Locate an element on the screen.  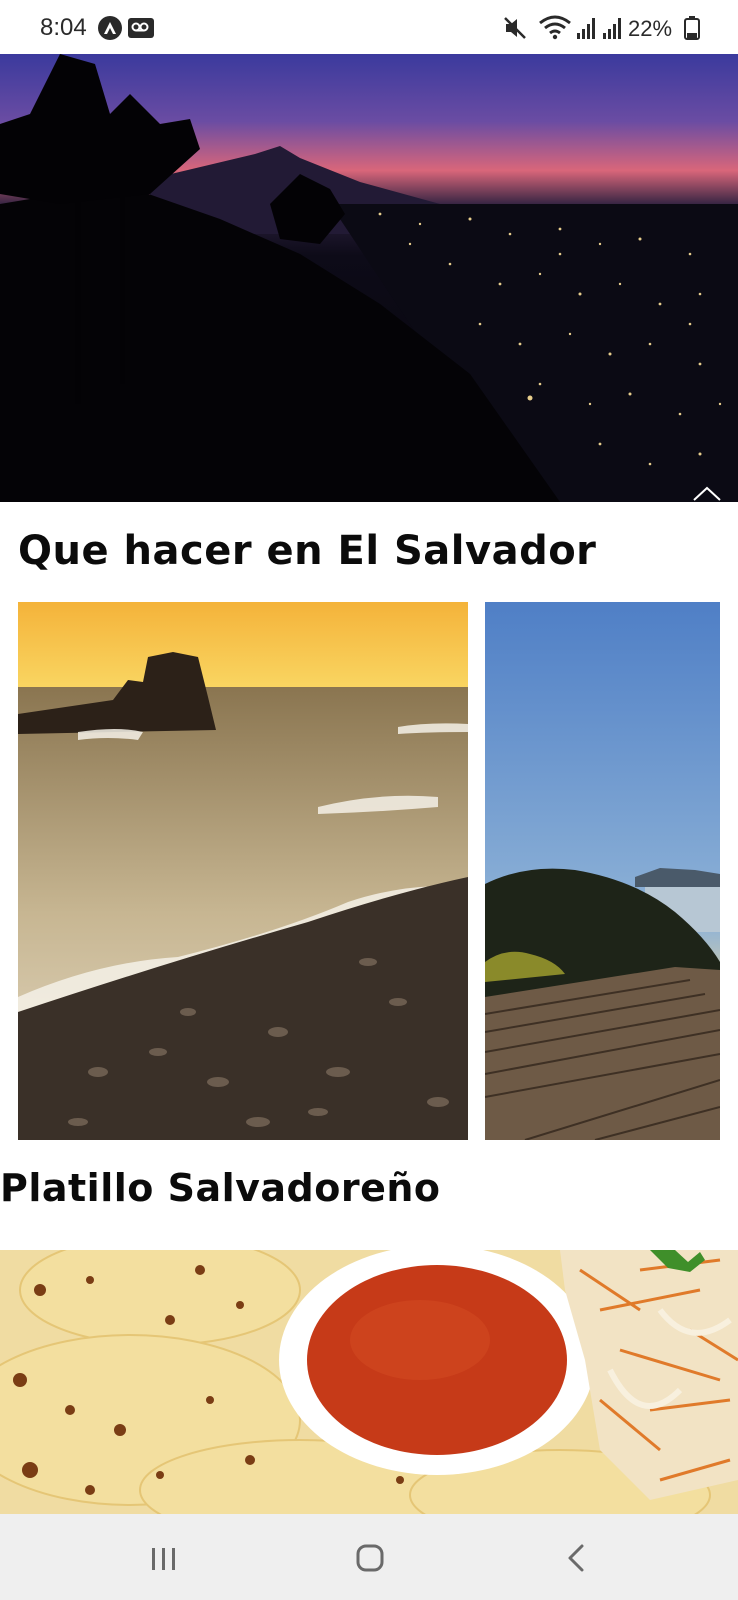
home-icon is located at coordinates (370, 1558).